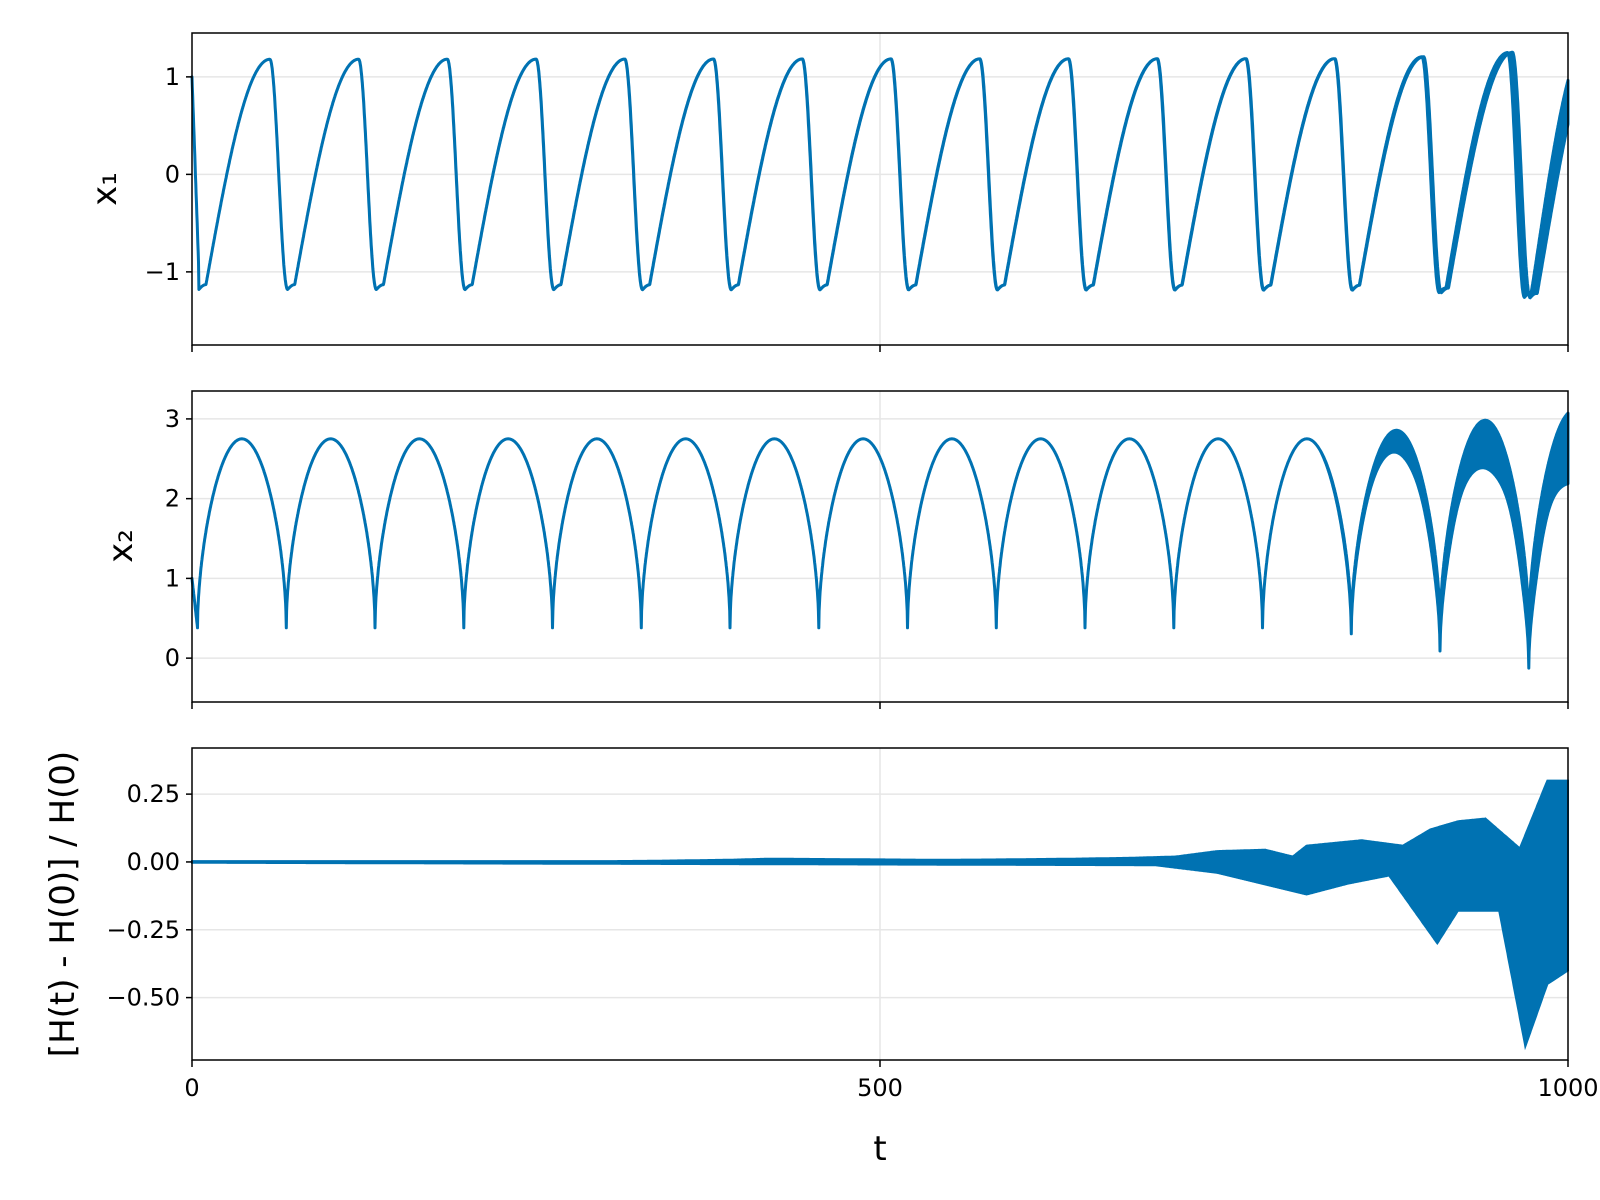 The width and height of the screenshot is (1600, 1200). What do you see at coordinates (153, 862) in the screenshot?
I see `y-tick-label: 0.00` at bounding box center [153, 862].